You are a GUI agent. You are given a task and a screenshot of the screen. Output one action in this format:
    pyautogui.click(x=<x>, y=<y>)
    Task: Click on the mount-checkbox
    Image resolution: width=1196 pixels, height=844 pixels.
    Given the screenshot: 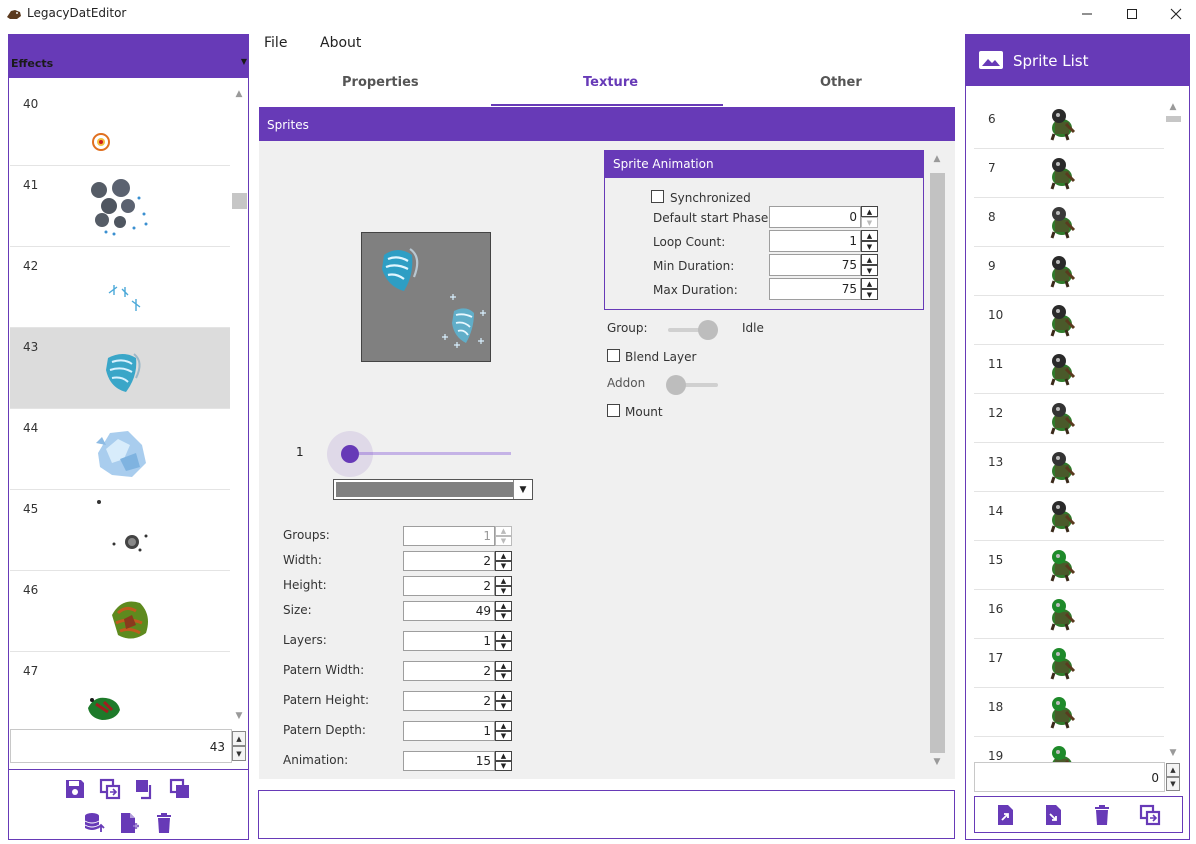 What is the action you would take?
    pyautogui.click(x=613, y=410)
    